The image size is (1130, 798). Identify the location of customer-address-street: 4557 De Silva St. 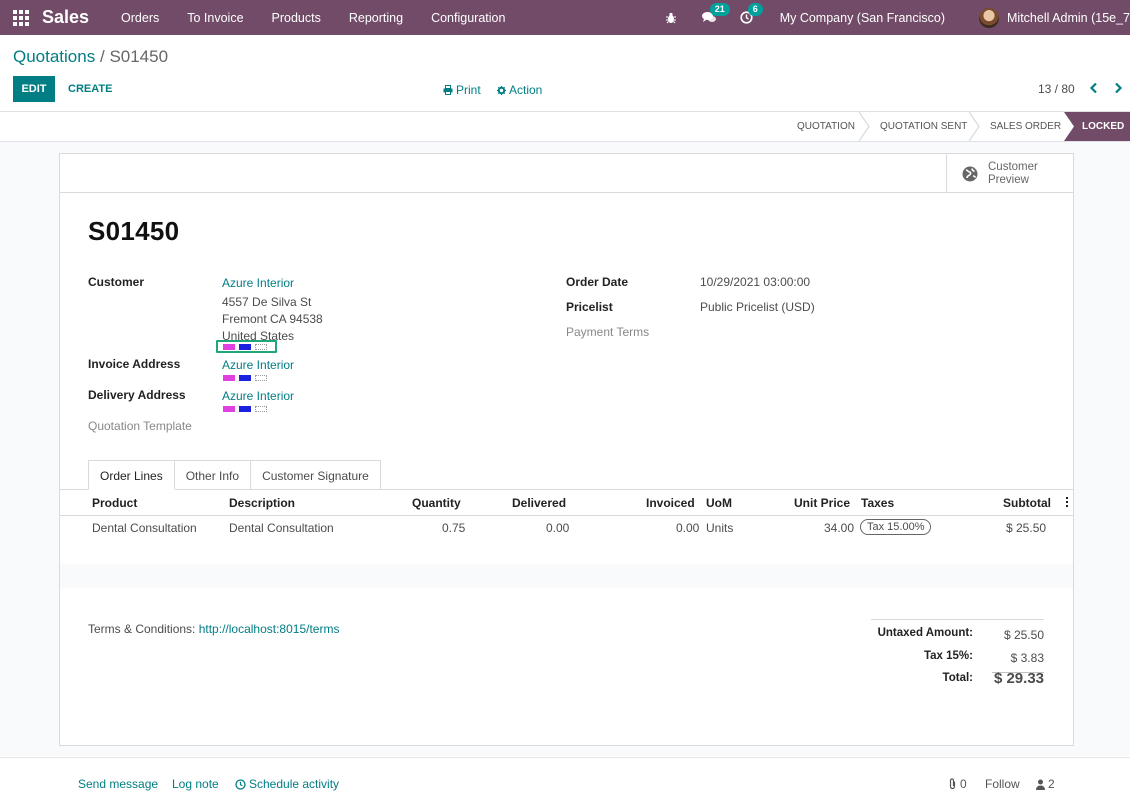
(267, 302).